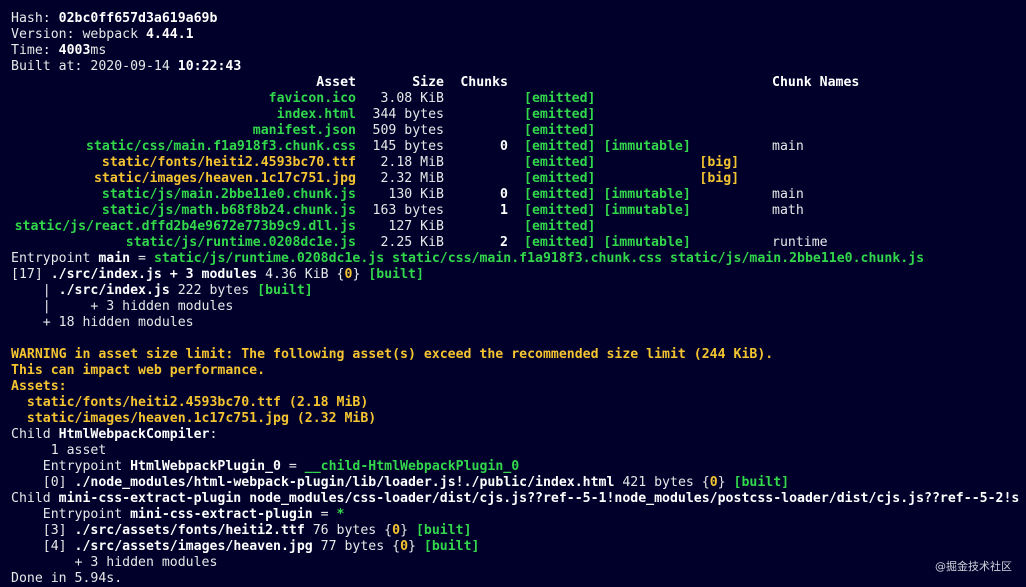  What do you see at coordinates (408, 114) in the screenshot?
I see `asset-size: 344 bytes` at bounding box center [408, 114].